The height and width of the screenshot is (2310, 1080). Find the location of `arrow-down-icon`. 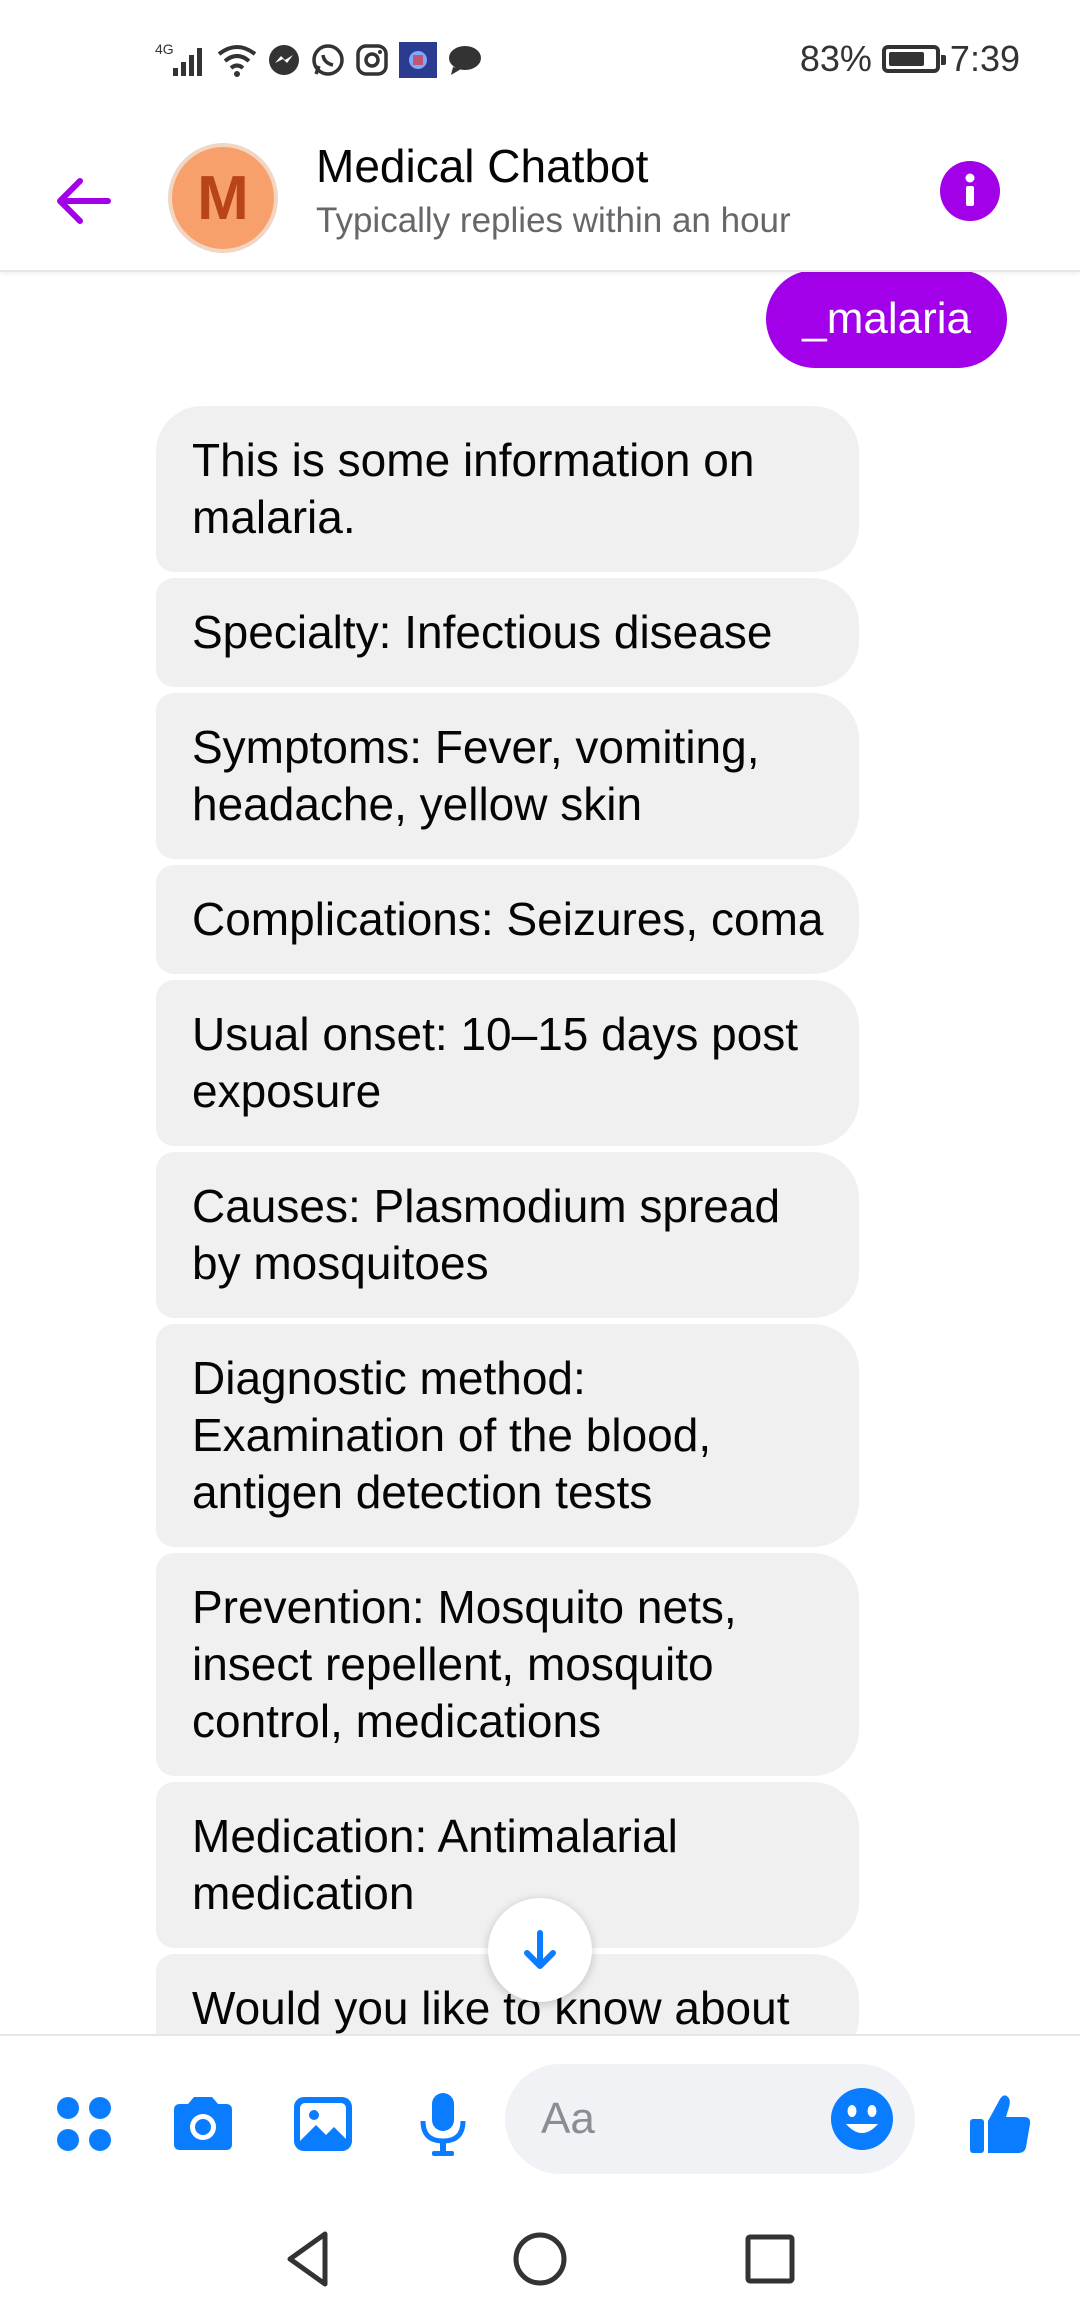

arrow-down-icon is located at coordinates (540, 1949).